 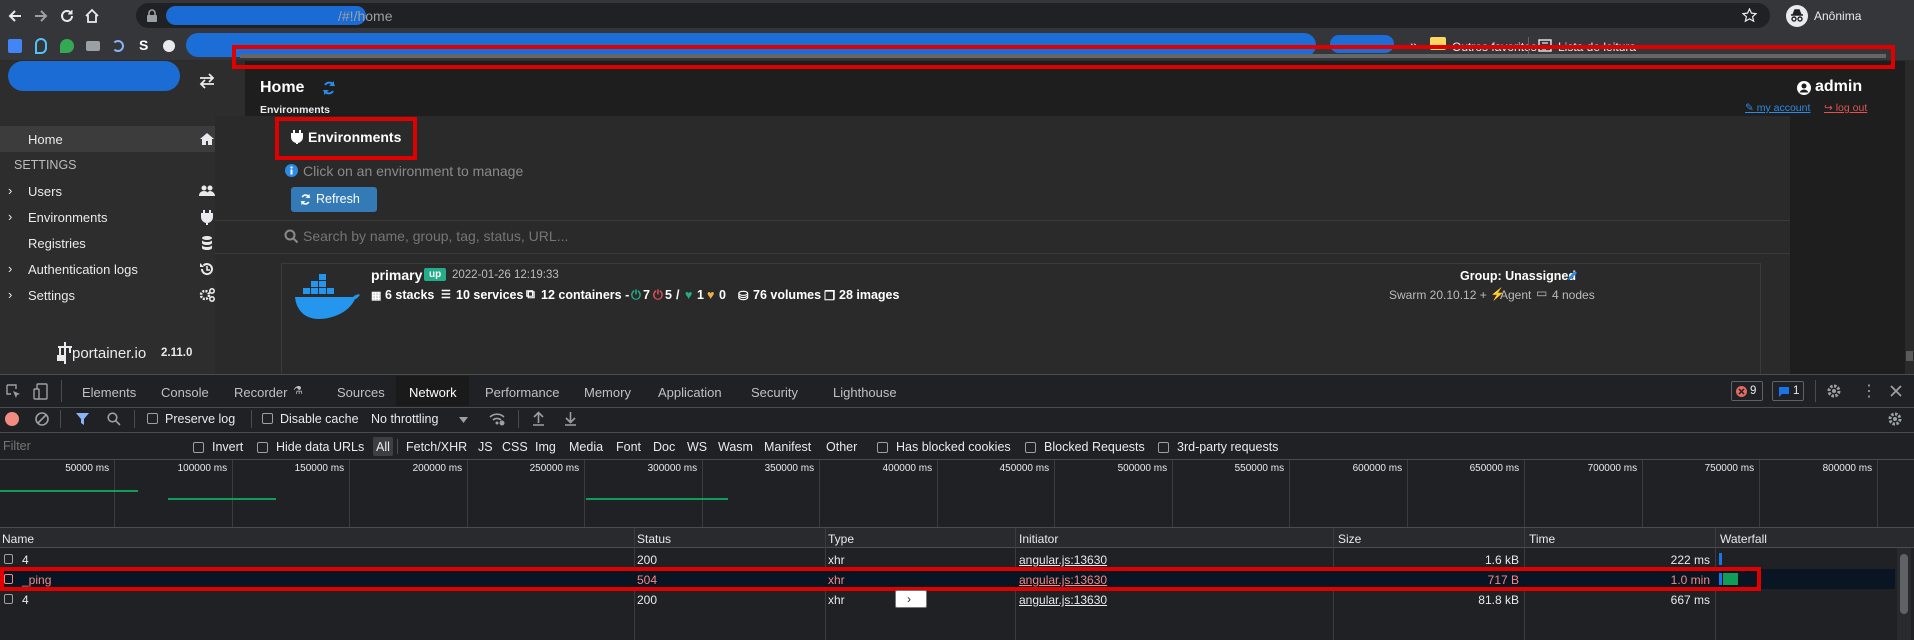 What do you see at coordinates (1869, 391) in the screenshot?
I see `more-options-icon: ⋮` at bounding box center [1869, 391].